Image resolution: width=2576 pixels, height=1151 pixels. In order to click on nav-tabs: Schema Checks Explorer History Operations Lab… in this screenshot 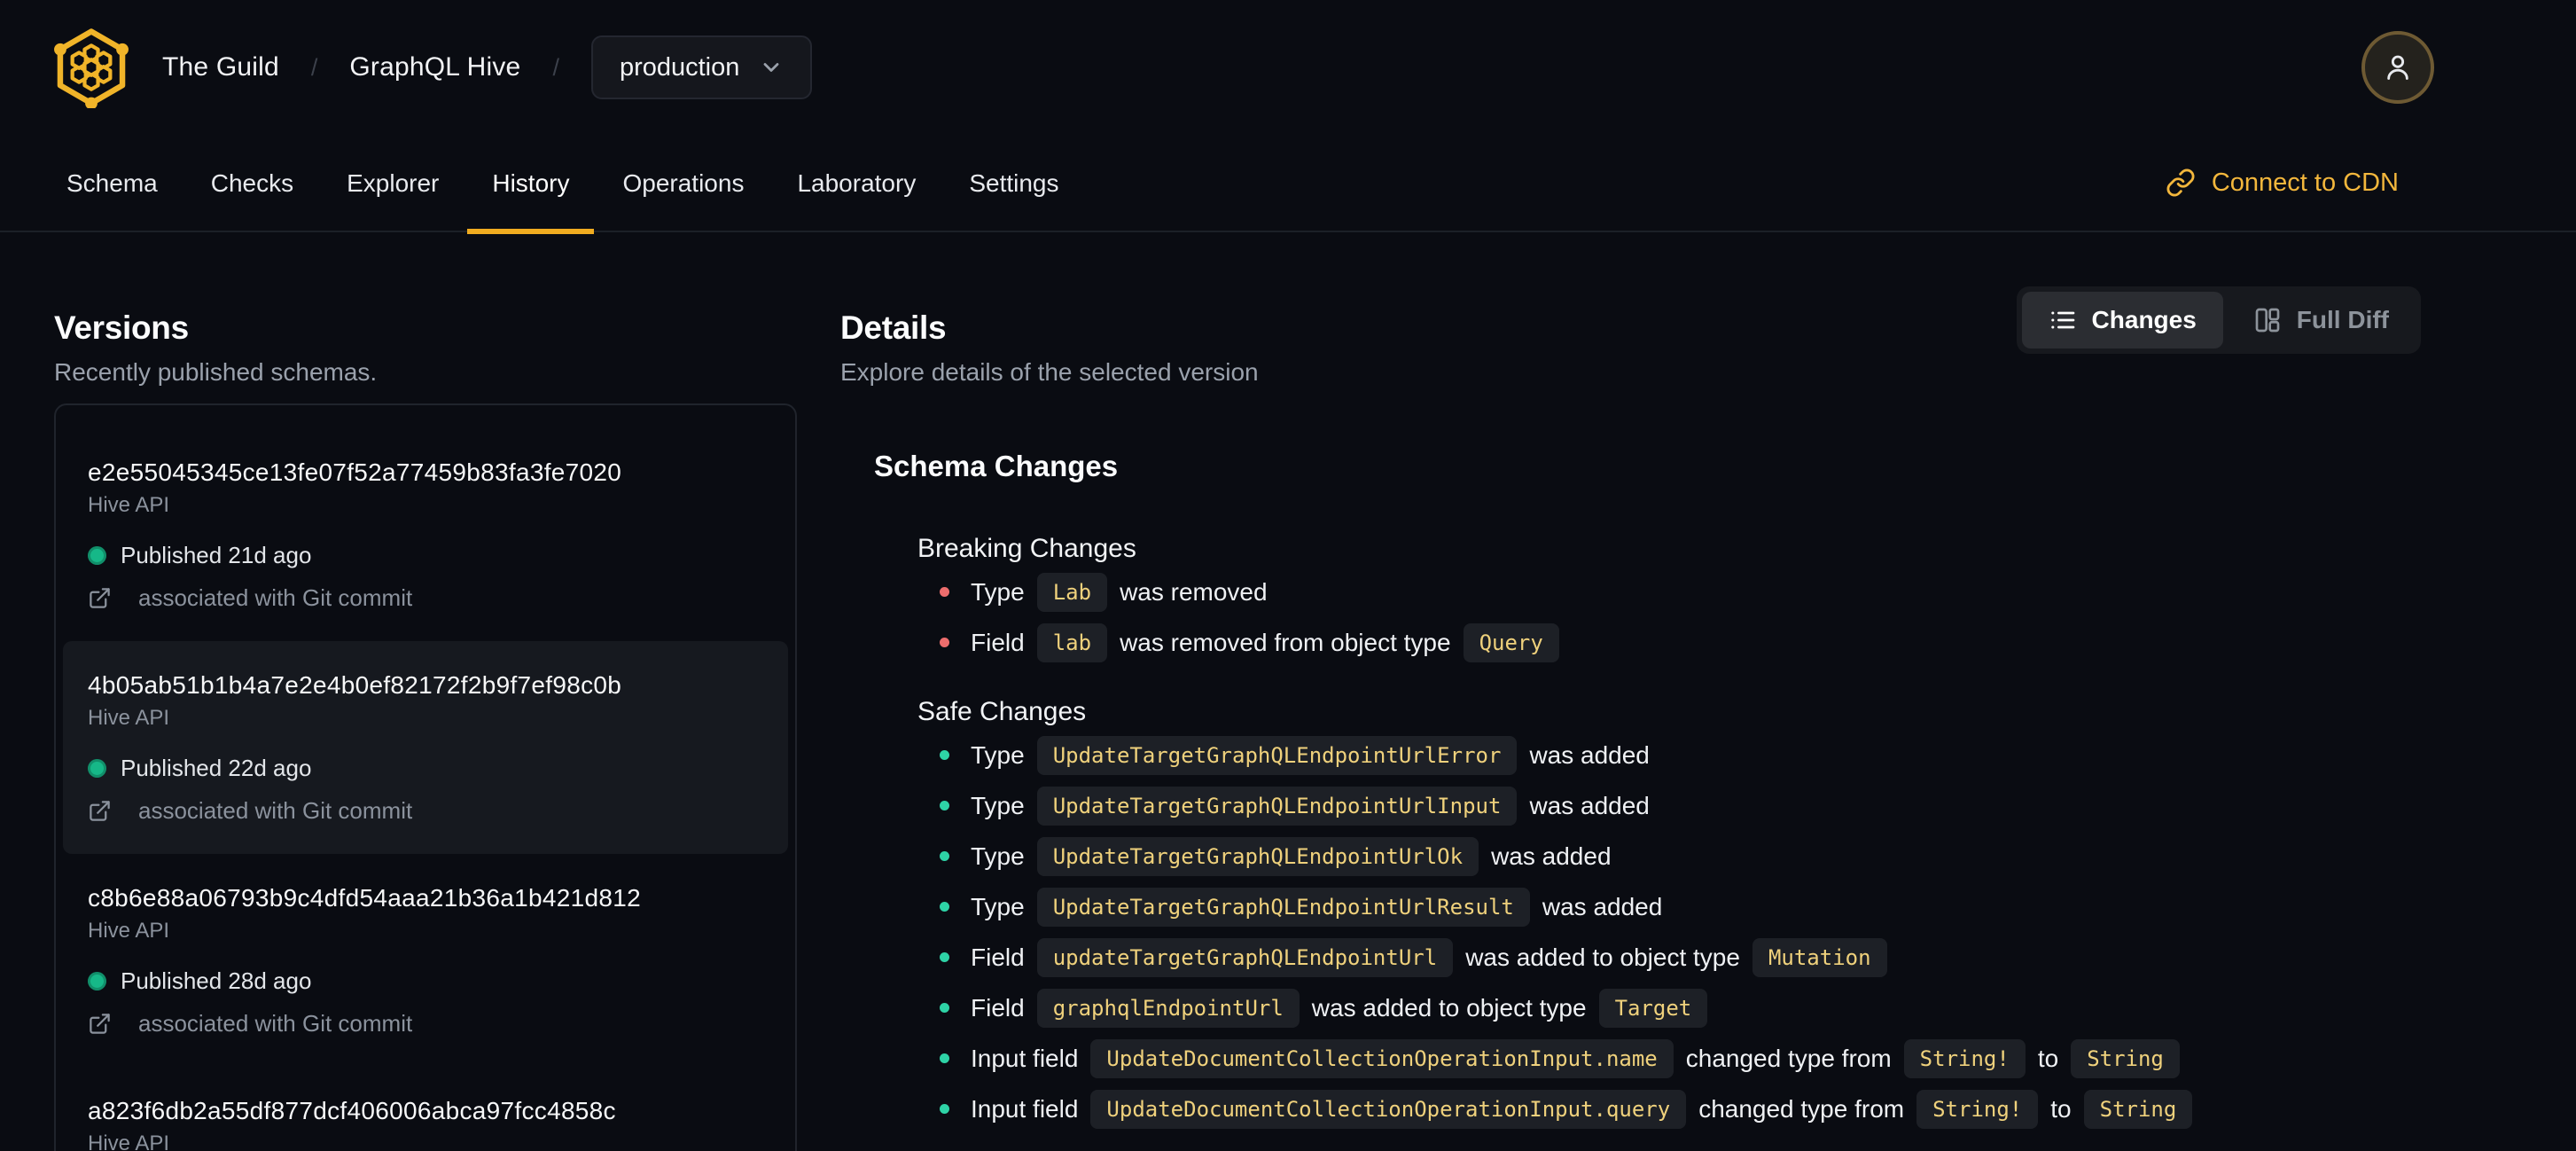, I will do `click(565, 184)`.